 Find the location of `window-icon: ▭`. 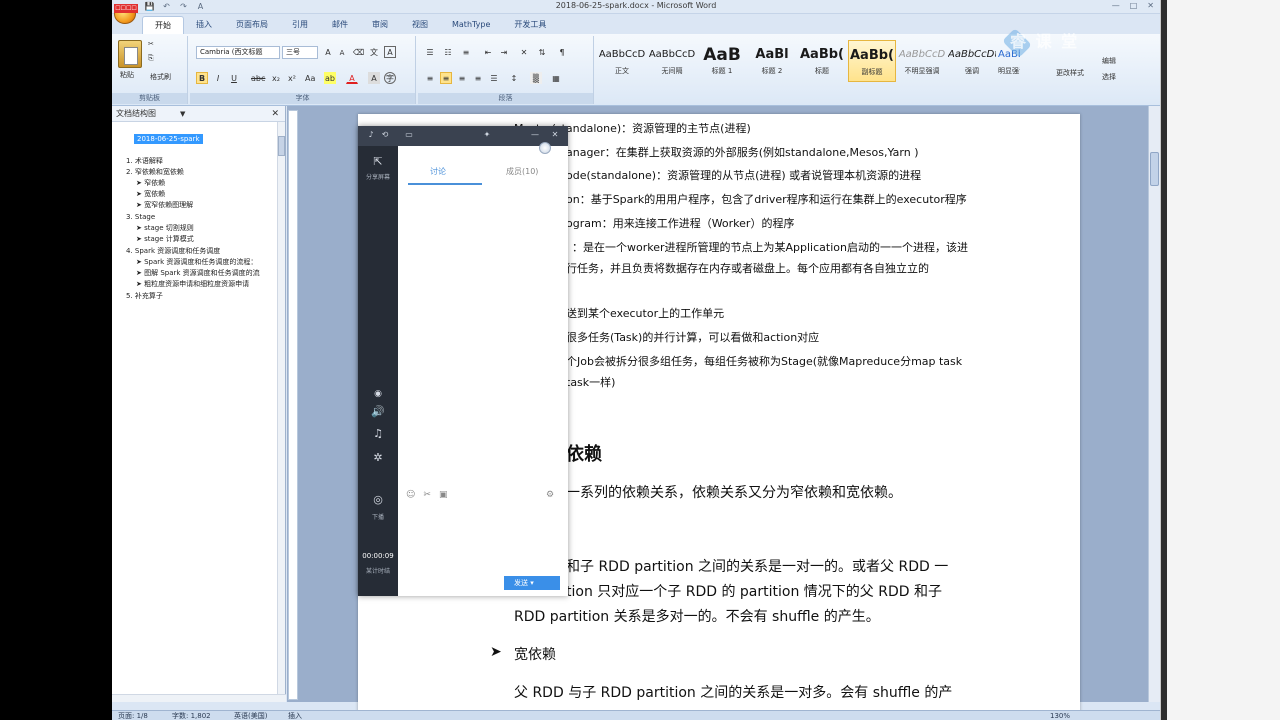

window-icon: ▭ is located at coordinates (409, 135).